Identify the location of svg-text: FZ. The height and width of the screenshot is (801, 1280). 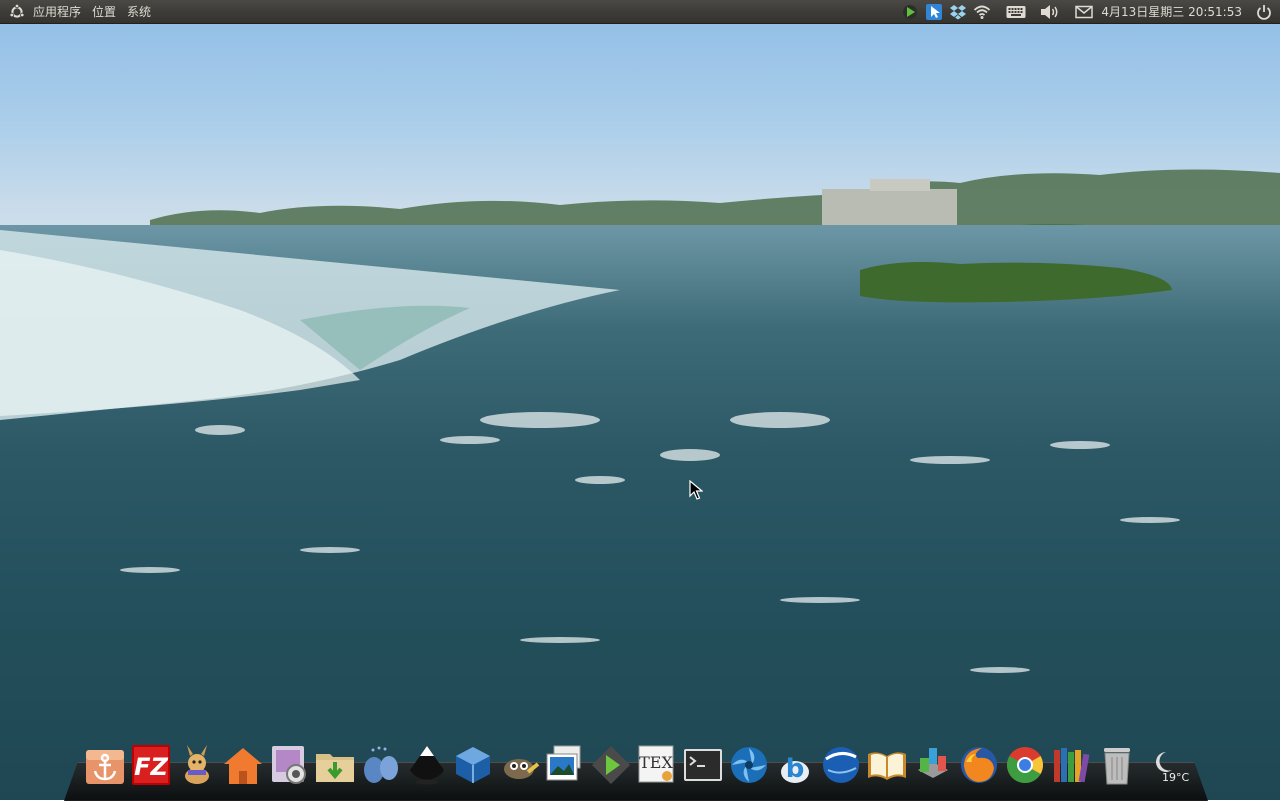
(151, 767).